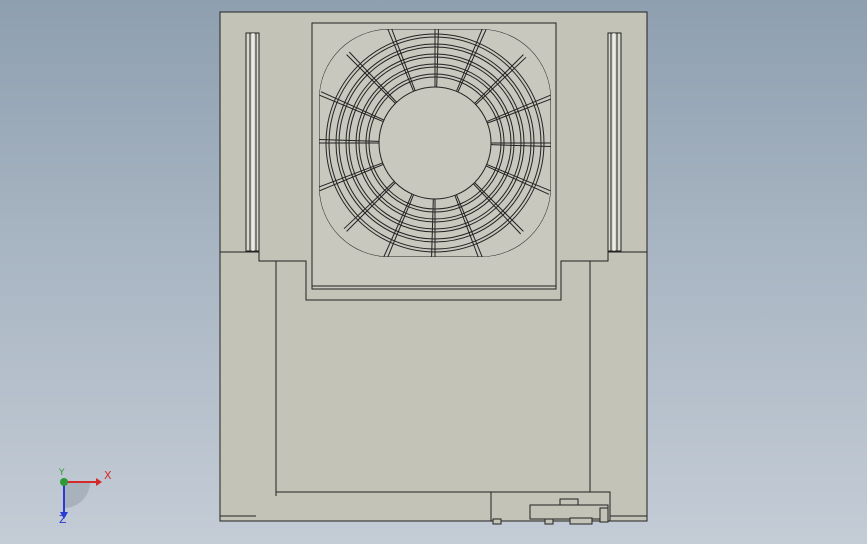 This screenshot has width=867, height=544. Describe the element at coordinates (64, 482) in the screenshot. I see `y-axis-dot` at that location.